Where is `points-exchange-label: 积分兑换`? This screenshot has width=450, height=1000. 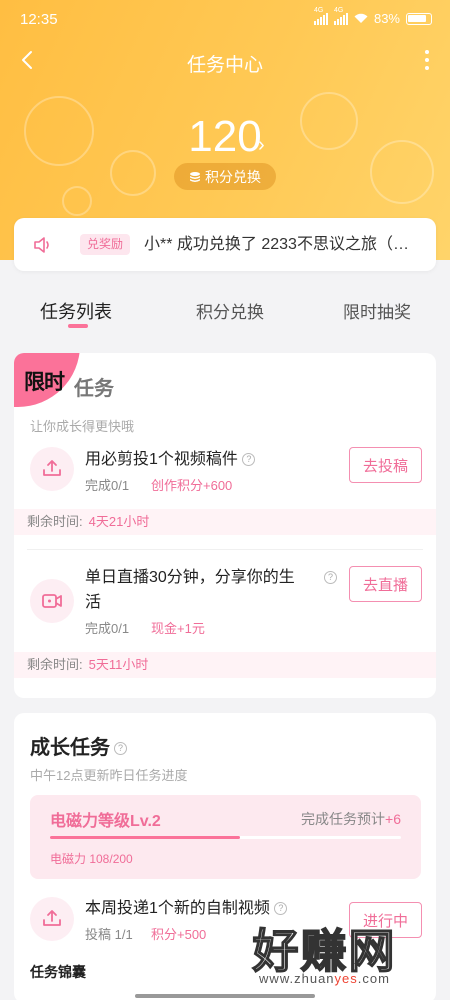
points-exchange-label: 积分兑换 is located at coordinates (233, 176).